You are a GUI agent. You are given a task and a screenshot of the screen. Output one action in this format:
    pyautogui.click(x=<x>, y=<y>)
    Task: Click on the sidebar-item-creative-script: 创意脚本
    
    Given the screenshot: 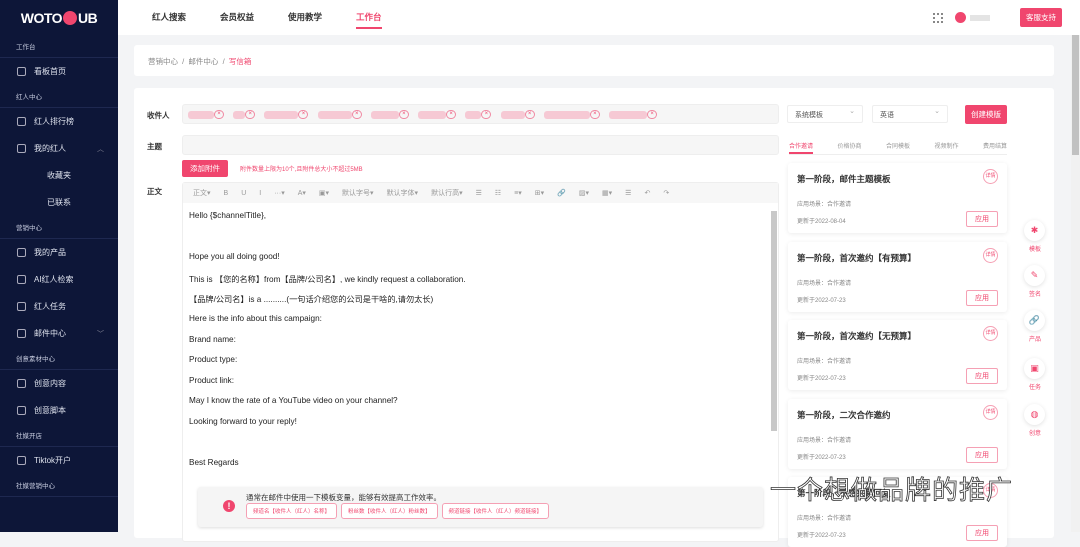 What is the action you would take?
    pyautogui.click(x=59, y=410)
    